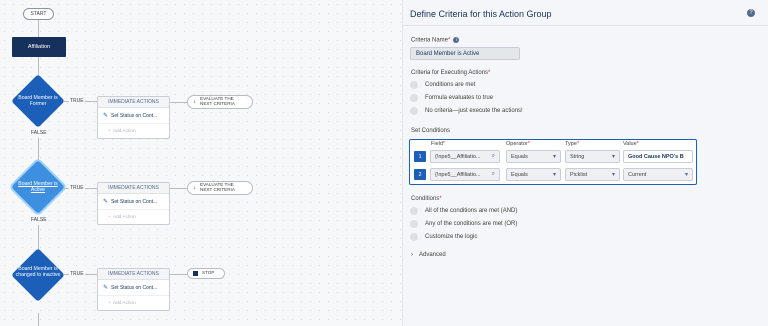 Image resolution: width=768 pixels, height=326 pixels. I want to click on radio-label: No criteria—just execute the actions!, so click(474, 111).